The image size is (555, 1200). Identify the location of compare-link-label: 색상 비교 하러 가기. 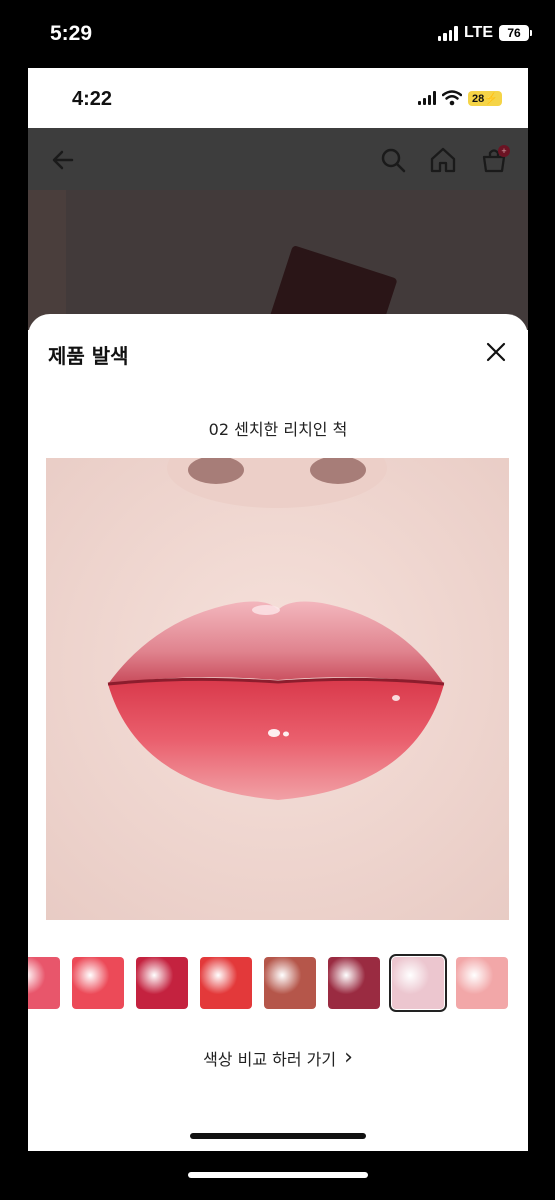
(270, 1059).